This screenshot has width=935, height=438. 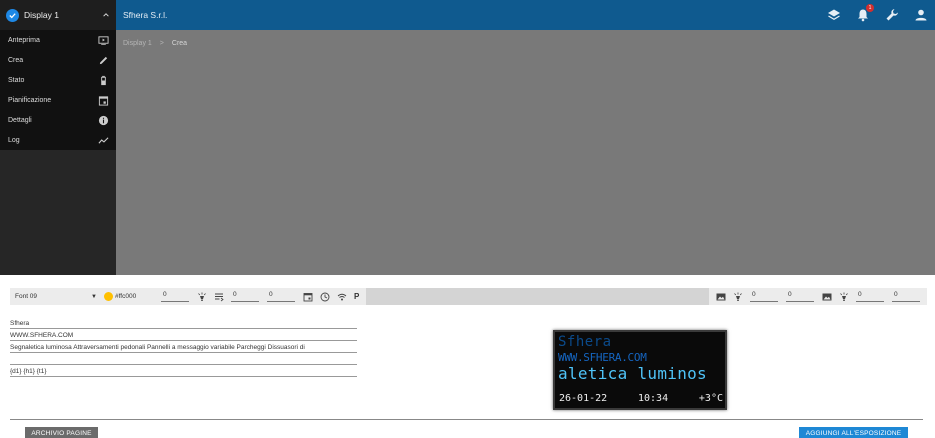 I want to click on image1-y-input: 0, so click(x=800, y=296).